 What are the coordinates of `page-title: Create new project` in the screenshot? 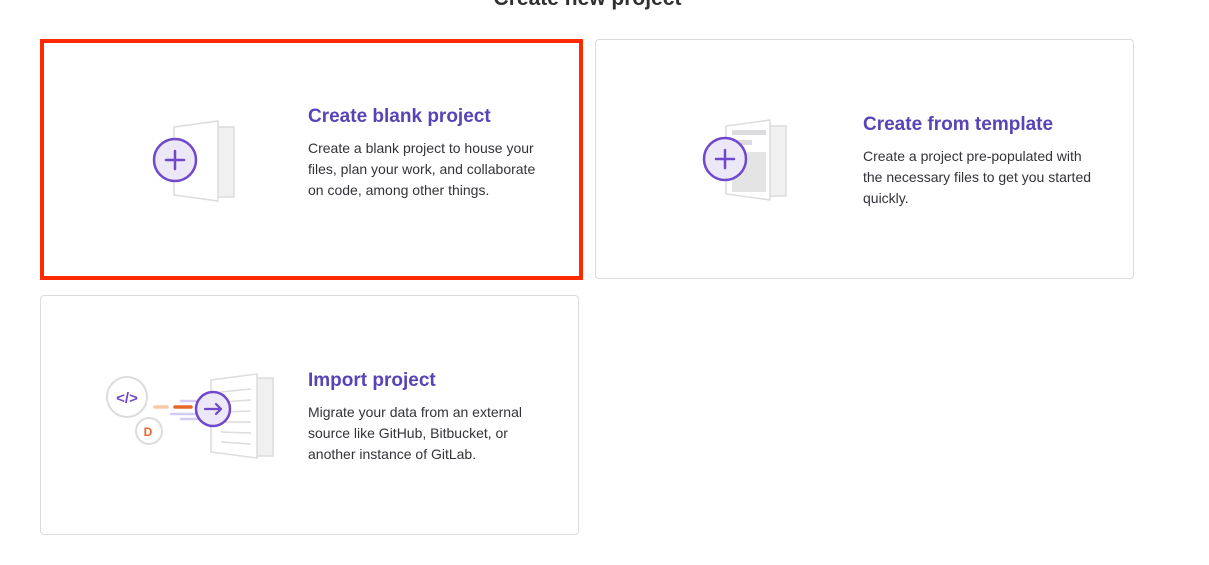 It's located at (587, 6).